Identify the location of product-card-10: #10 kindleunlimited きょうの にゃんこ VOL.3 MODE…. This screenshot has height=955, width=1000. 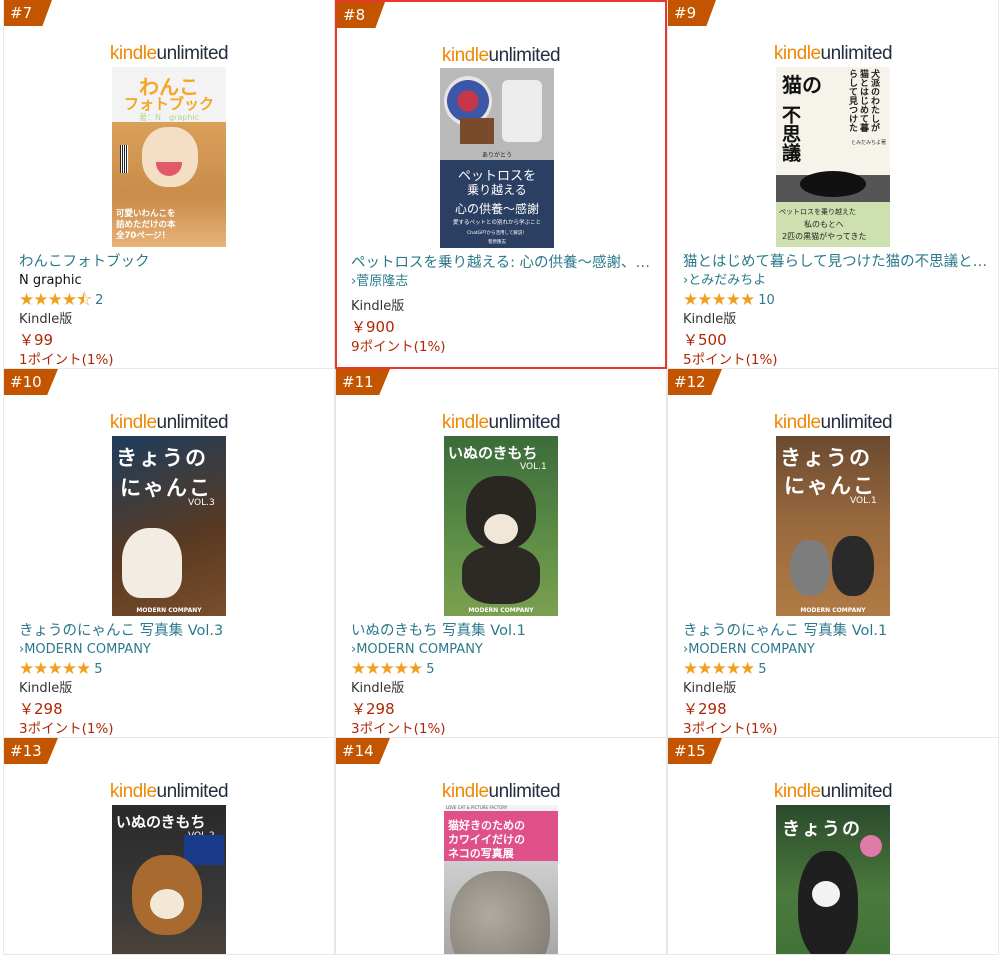
(169, 553).